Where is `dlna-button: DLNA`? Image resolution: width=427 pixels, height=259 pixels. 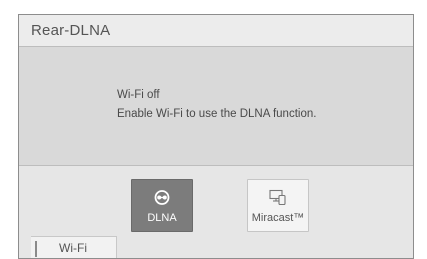 dlna-button: DLNA is located at coordinates (162, 205).